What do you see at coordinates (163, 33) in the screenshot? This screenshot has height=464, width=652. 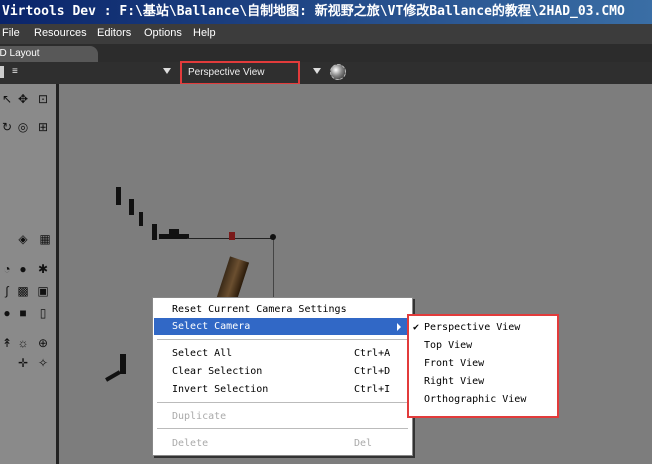 I see `menu-options: Options` at bounding box center [163, 33].